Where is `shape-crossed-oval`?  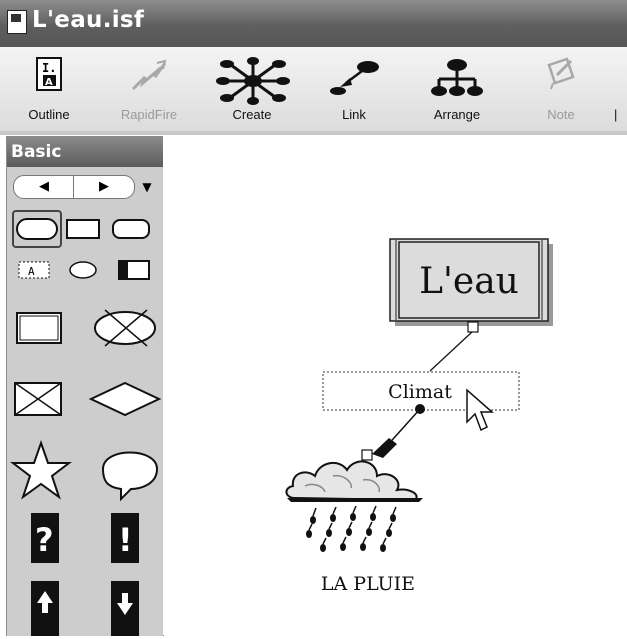 shape-crossed-oval is located at coordinates (125, 328).